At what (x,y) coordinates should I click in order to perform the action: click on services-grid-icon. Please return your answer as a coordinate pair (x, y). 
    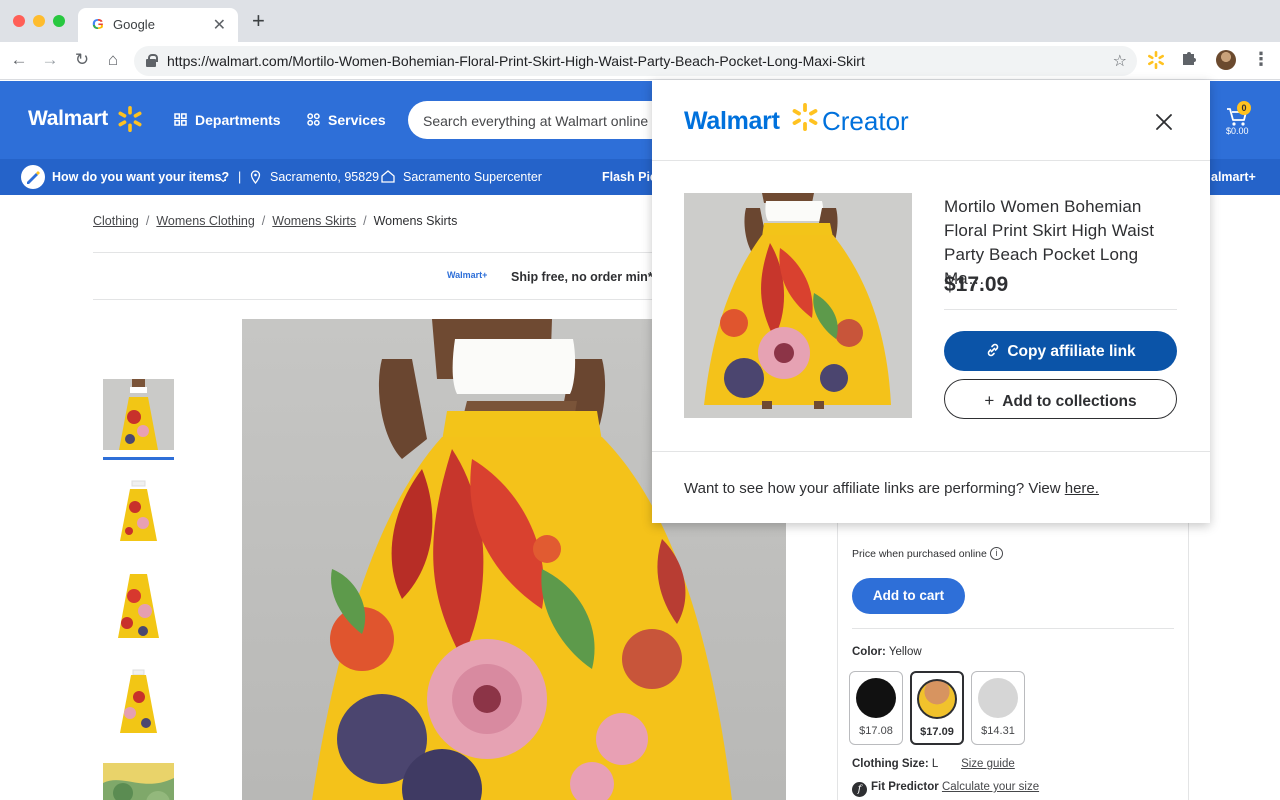
    Looking at the image, I should click on (313, 119).